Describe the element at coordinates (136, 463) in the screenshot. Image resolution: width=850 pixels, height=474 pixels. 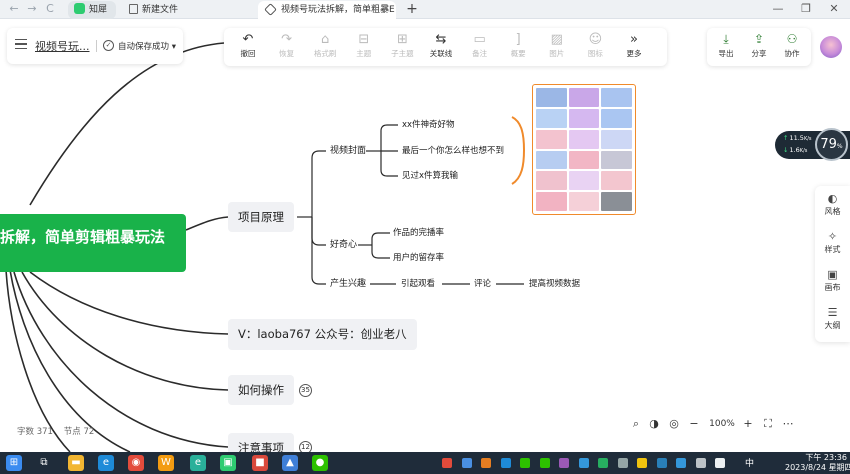
I see `chrome-icon: ◉` at that location.